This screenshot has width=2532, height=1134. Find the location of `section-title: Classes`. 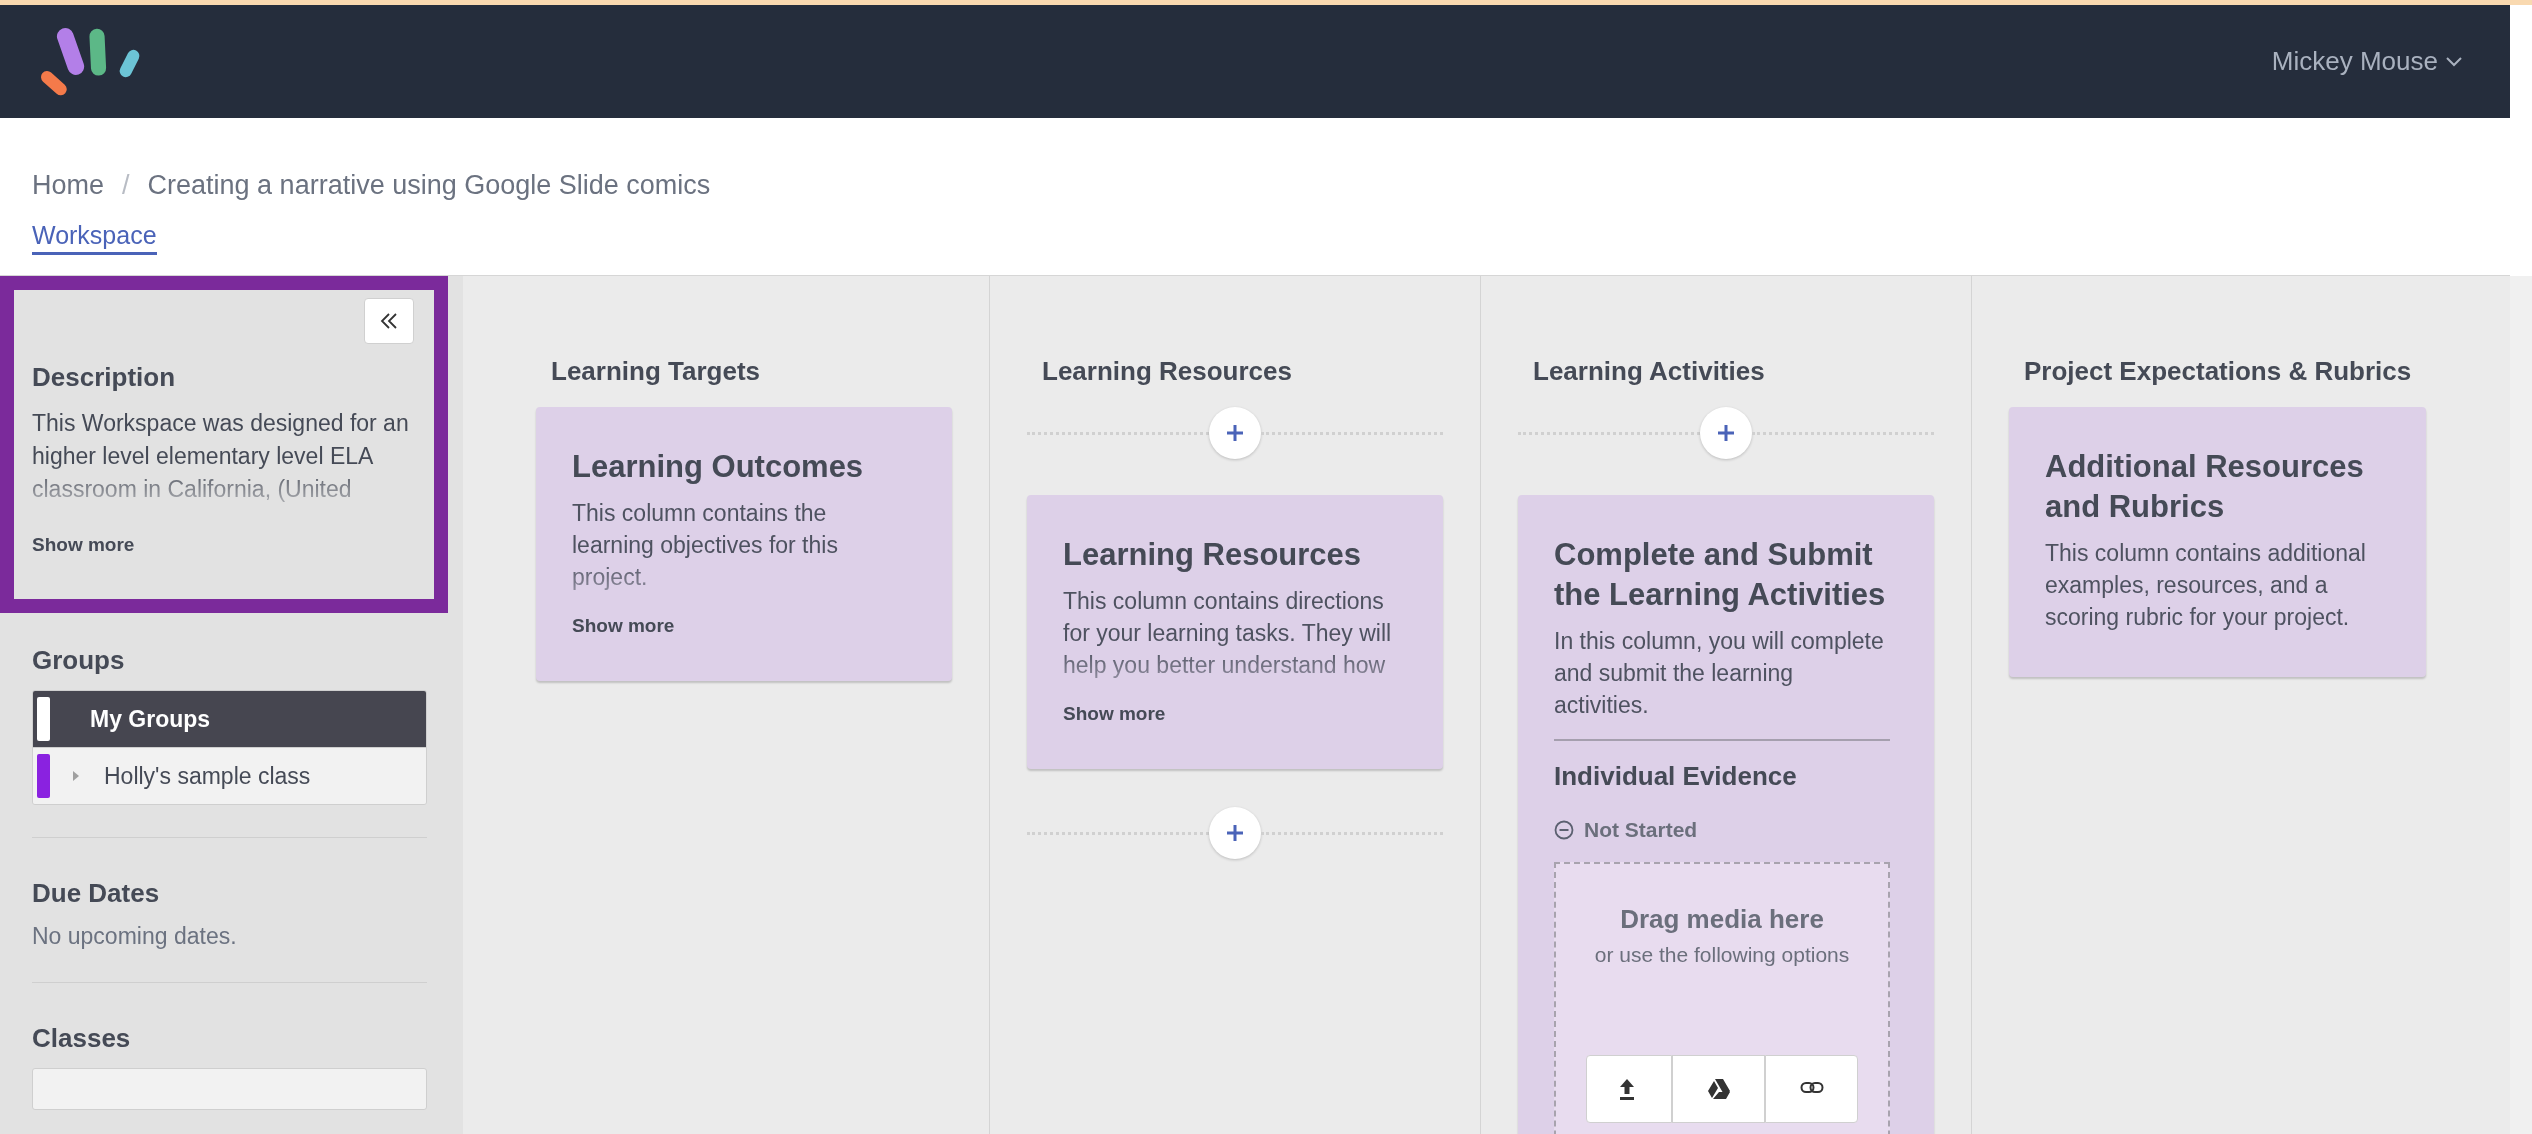

section-title: Classes is located at coordinates (82, 1038).